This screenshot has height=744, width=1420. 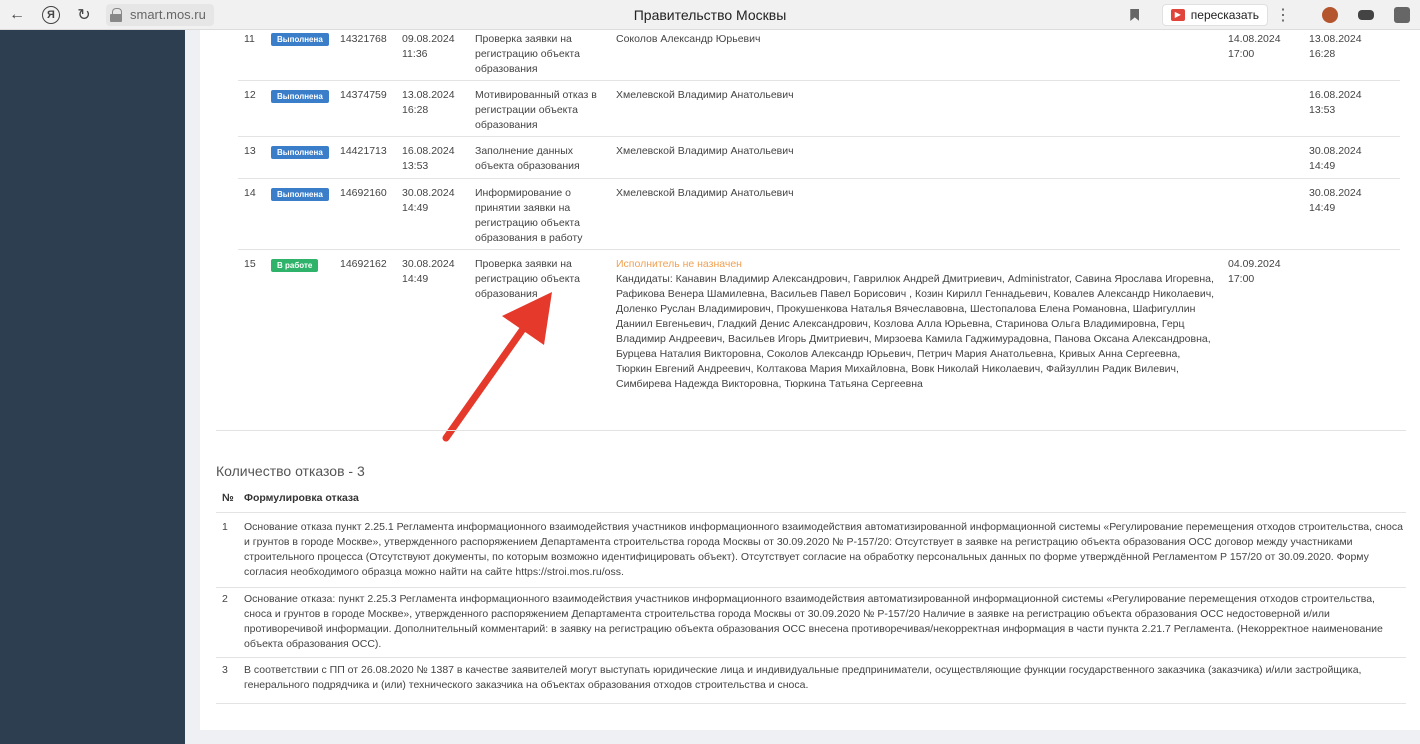 I want to click on due-date: 04.09.2024 17:00, so click(x=1254, y=271).